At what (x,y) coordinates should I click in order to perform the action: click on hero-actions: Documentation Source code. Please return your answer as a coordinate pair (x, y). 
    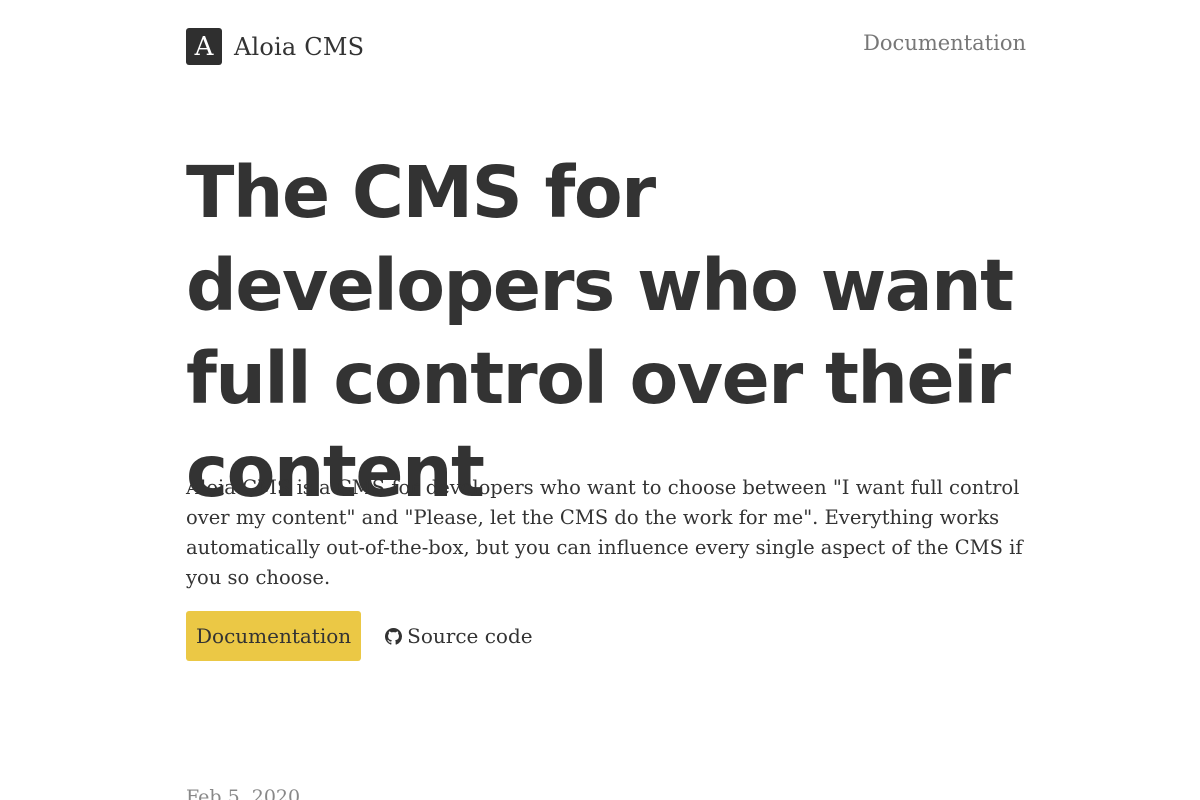
    Looking at the image, I should click on (359, 636).